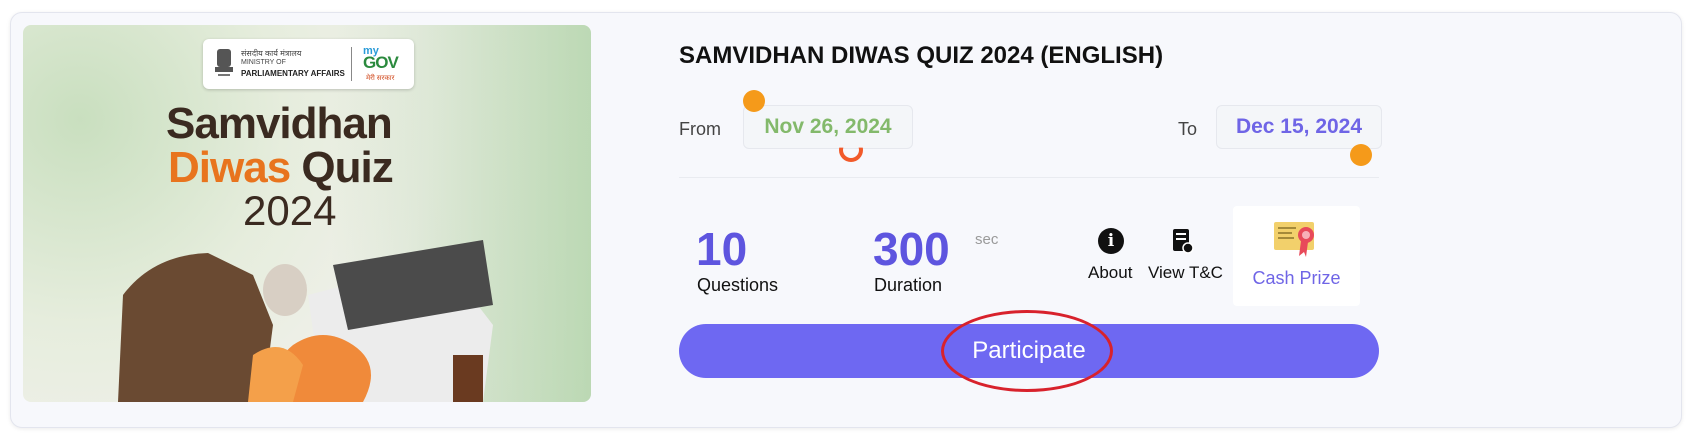 This screenshot has width=1689, height=438. What do you see at coordinates (1110, 273) in the screenshot?
I see `about-link: About` at bounding box center [1110, 273].